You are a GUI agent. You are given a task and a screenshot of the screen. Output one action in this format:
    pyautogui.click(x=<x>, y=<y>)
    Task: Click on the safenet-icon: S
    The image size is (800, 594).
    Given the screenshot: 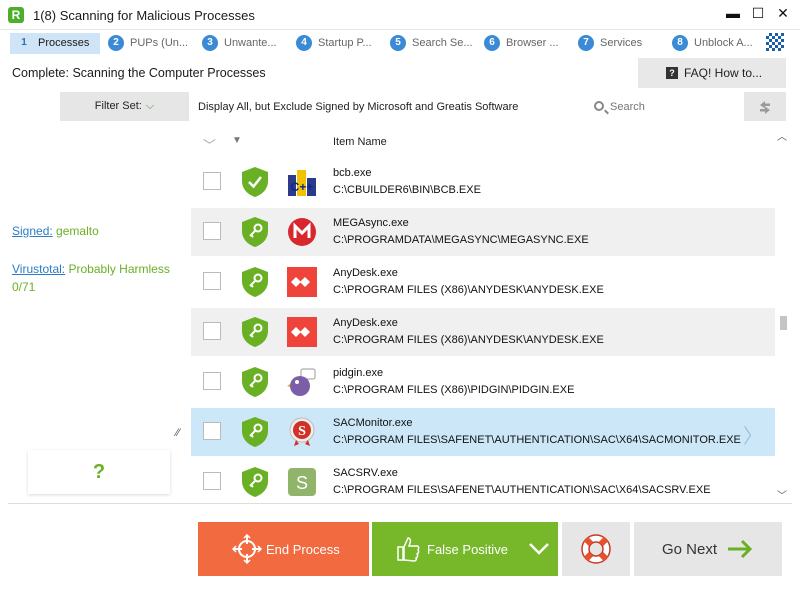 What is the action you would take?
    pyautogui.click(x=302, y=431)
    